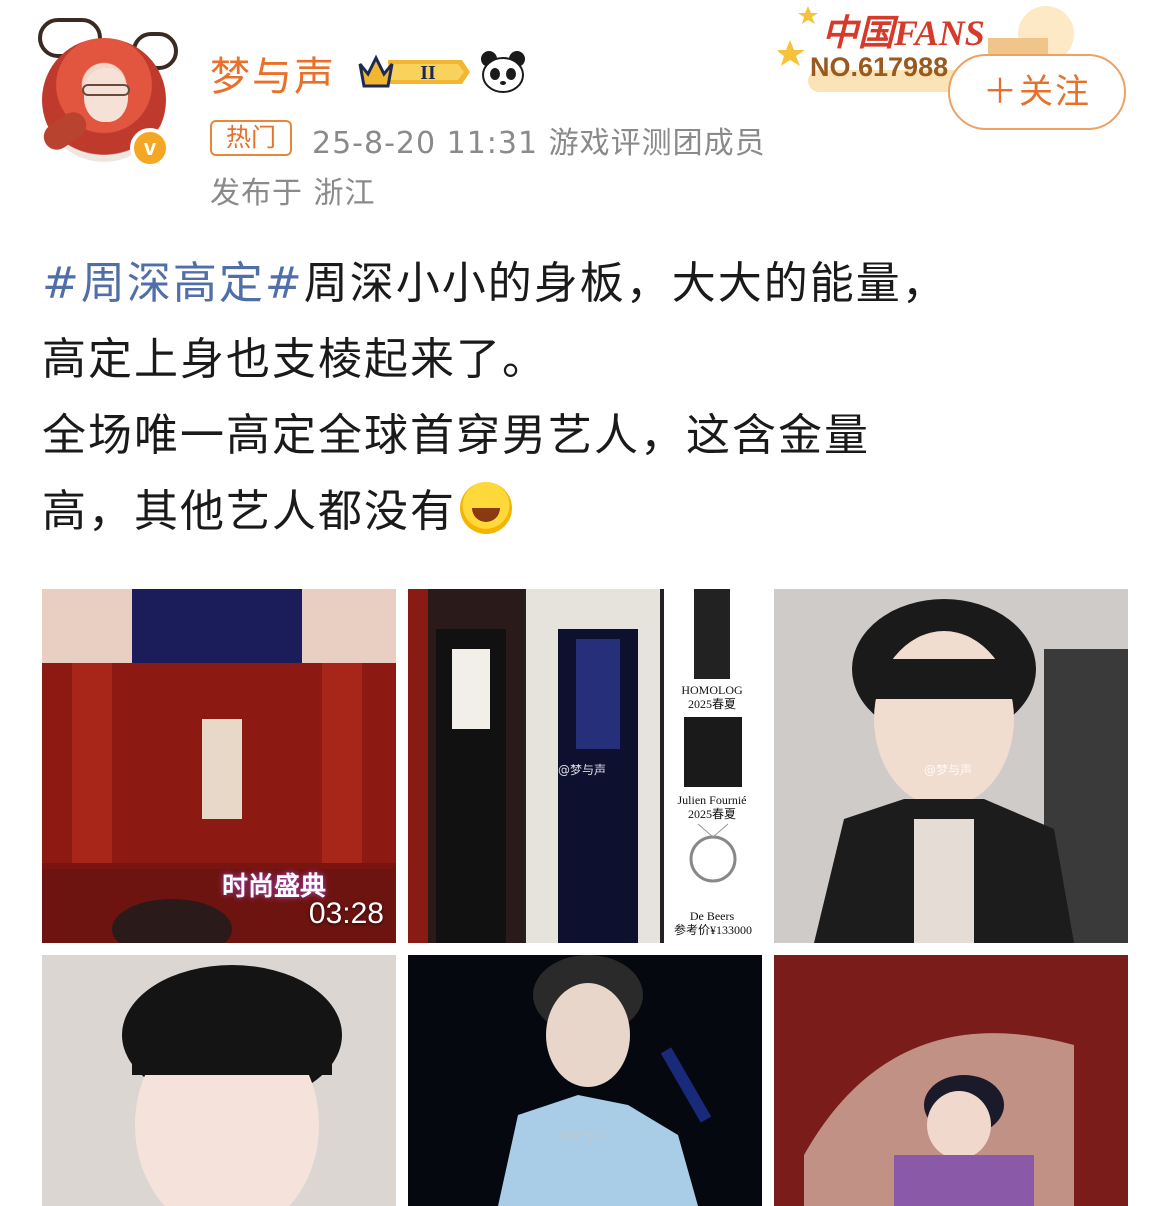 The height and width of the screenshot is (1206, 1170). What do you see at coordinates (503, 72) in the screenshot?
I see `panda-icon` at bounding box center [503, 72].